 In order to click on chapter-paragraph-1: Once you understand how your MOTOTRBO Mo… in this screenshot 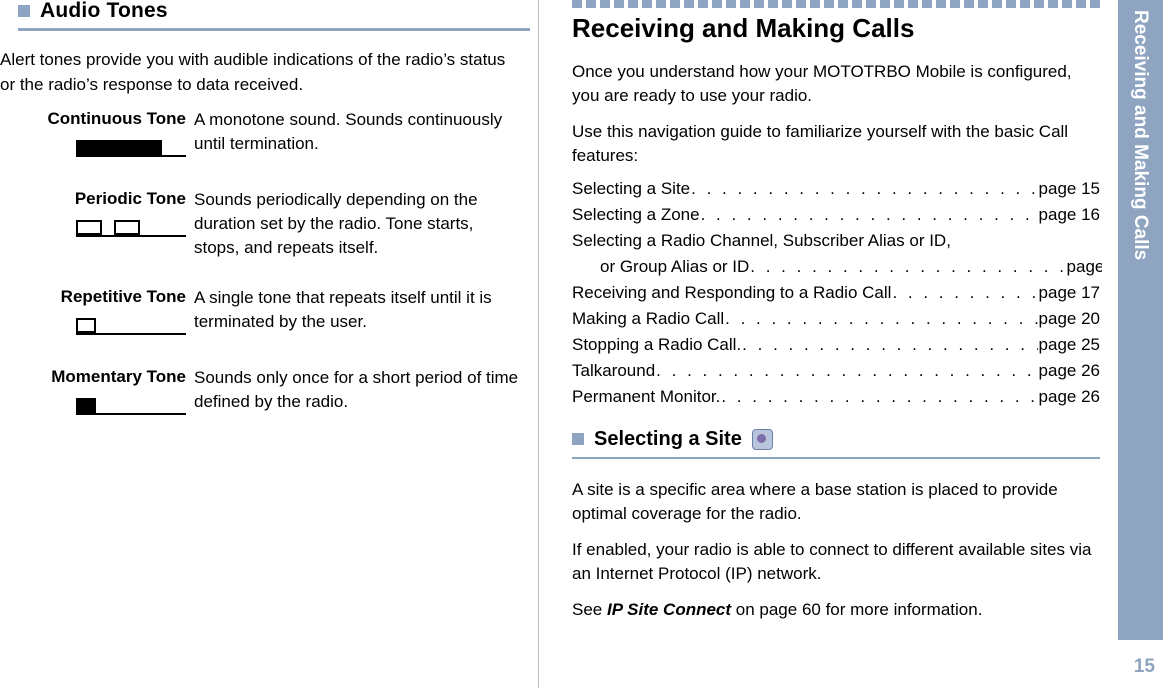, I will do `click(822, 83)`.